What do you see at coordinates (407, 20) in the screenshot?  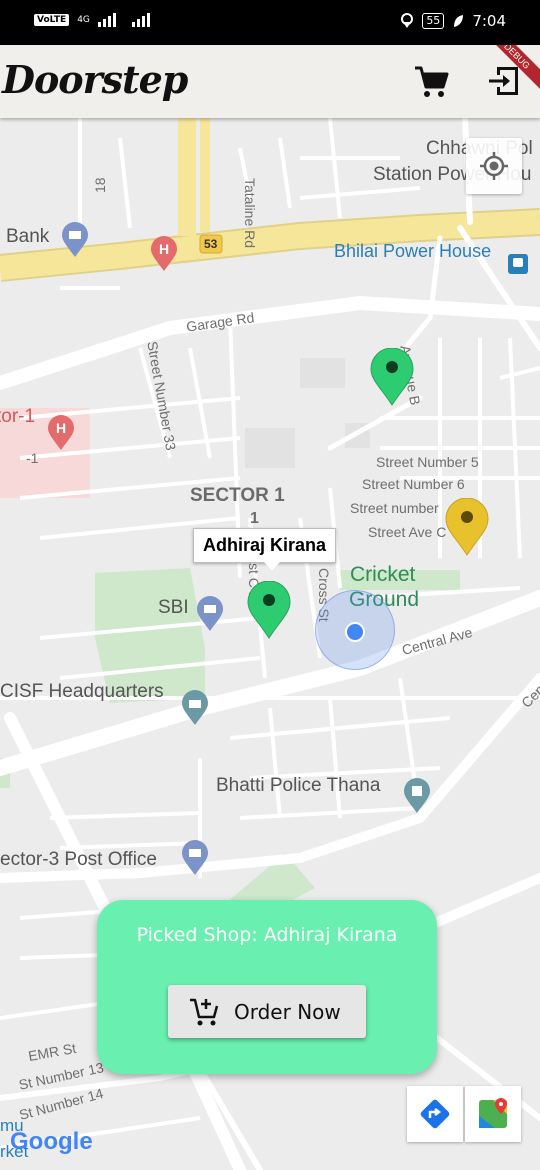 I see `location-icon` at bounding box center [407, 20].